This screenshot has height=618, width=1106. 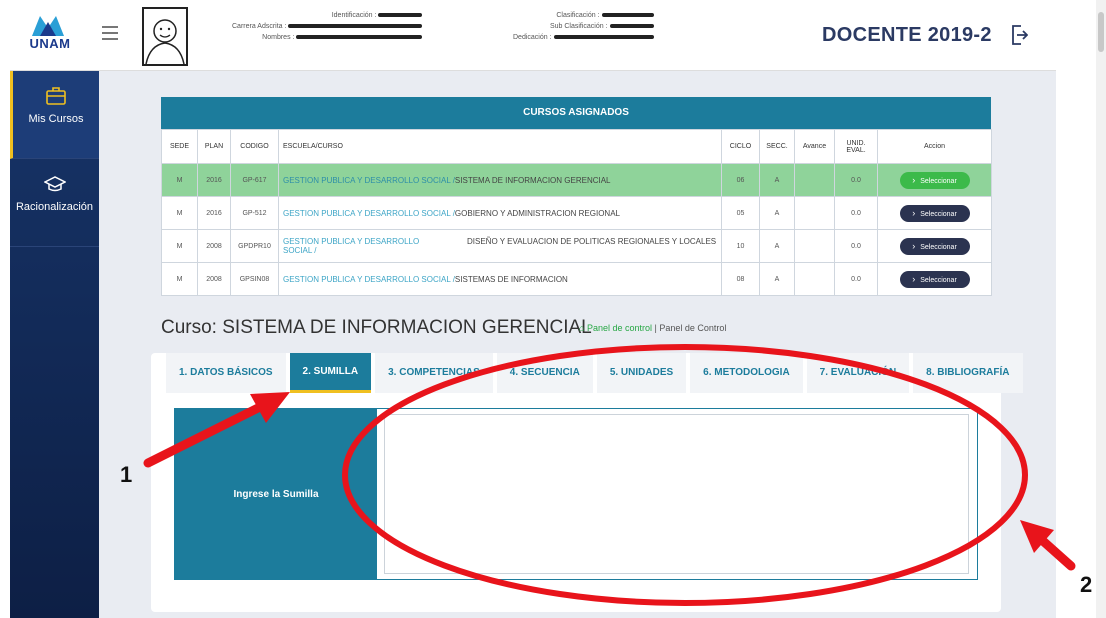 I want to click on page-title: DOCENTE 2019-2, so click(x=907, y=35).